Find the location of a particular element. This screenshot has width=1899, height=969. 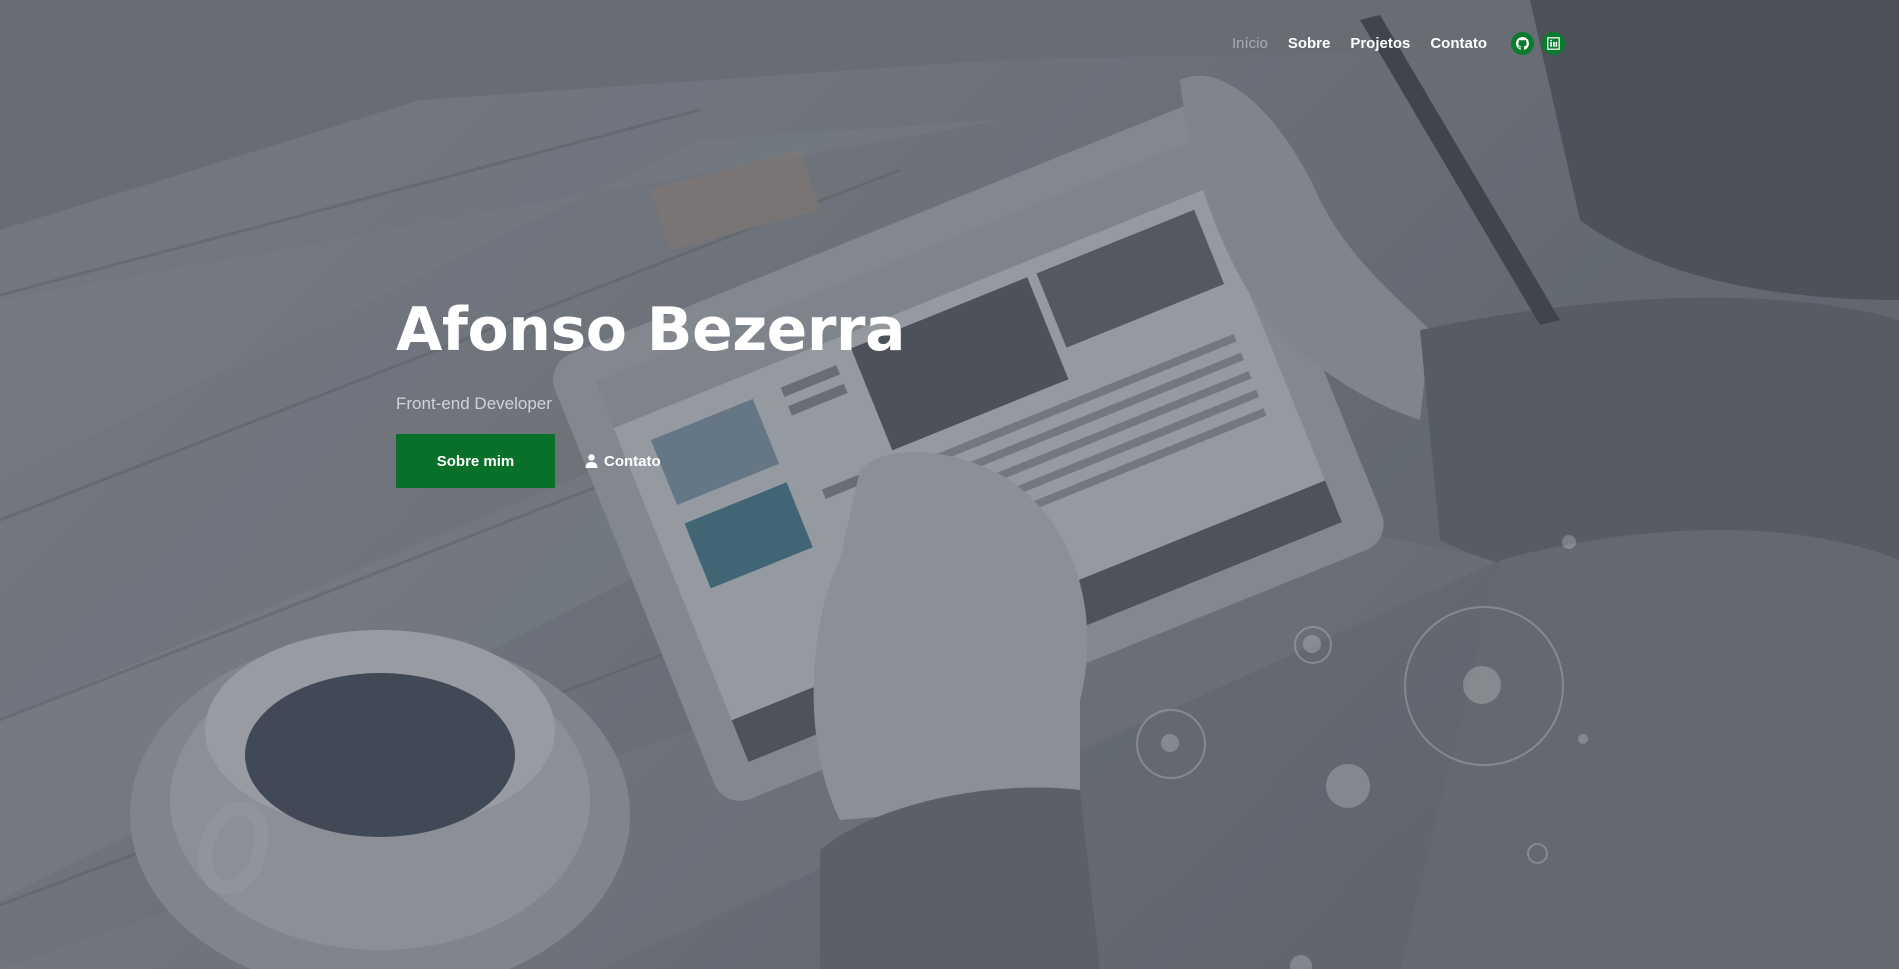

user-icon is located at coordinates (591, 461).